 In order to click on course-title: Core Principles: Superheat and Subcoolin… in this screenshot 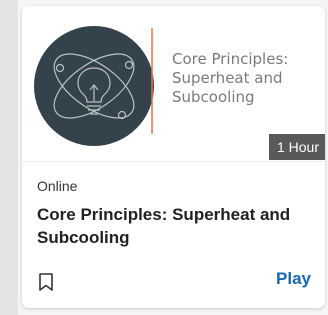, I will do `click(172, 226)`.